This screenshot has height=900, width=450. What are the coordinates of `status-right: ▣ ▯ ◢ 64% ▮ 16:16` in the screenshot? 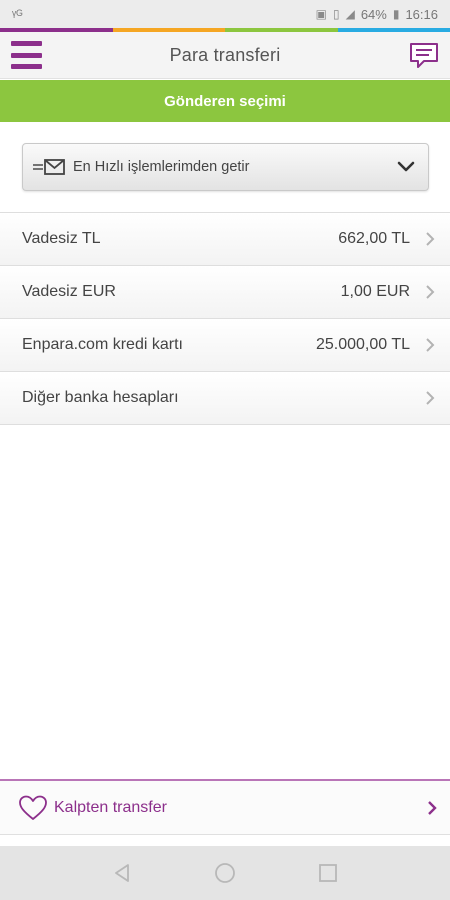 It's located at (377, 14).